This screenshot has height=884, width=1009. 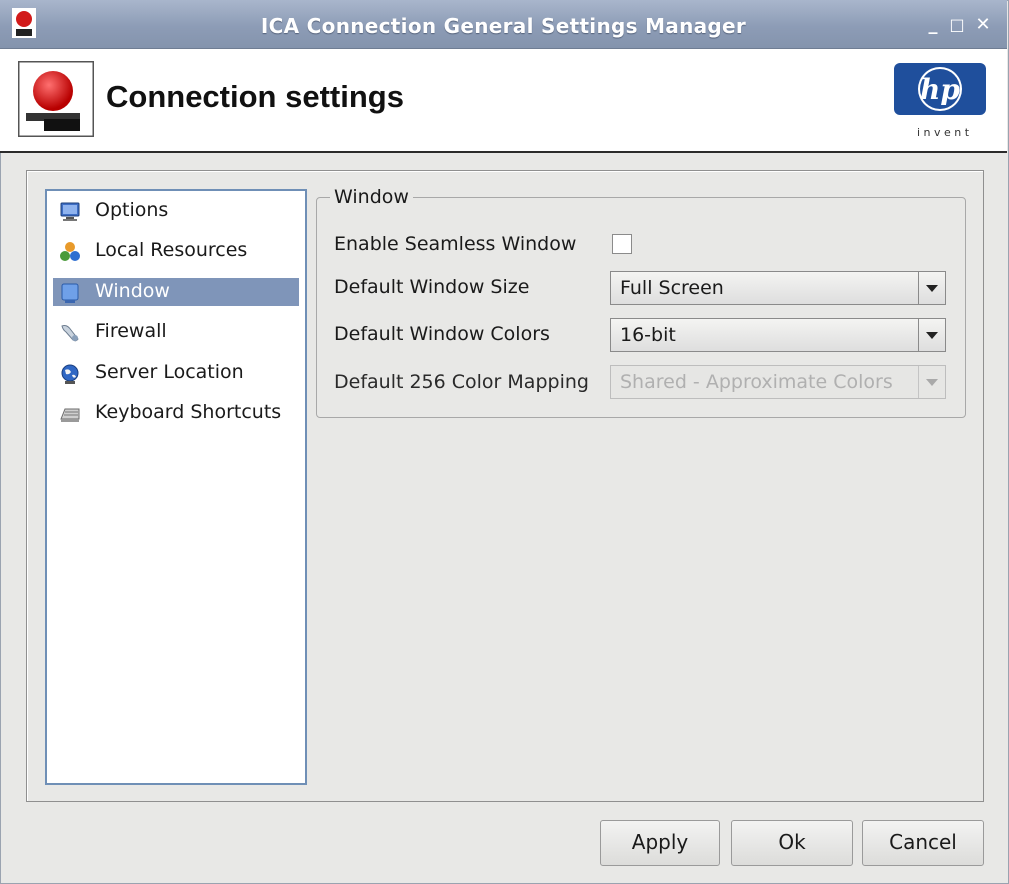 I want to click on apply-button: Apply, so click(x=660, y=843).